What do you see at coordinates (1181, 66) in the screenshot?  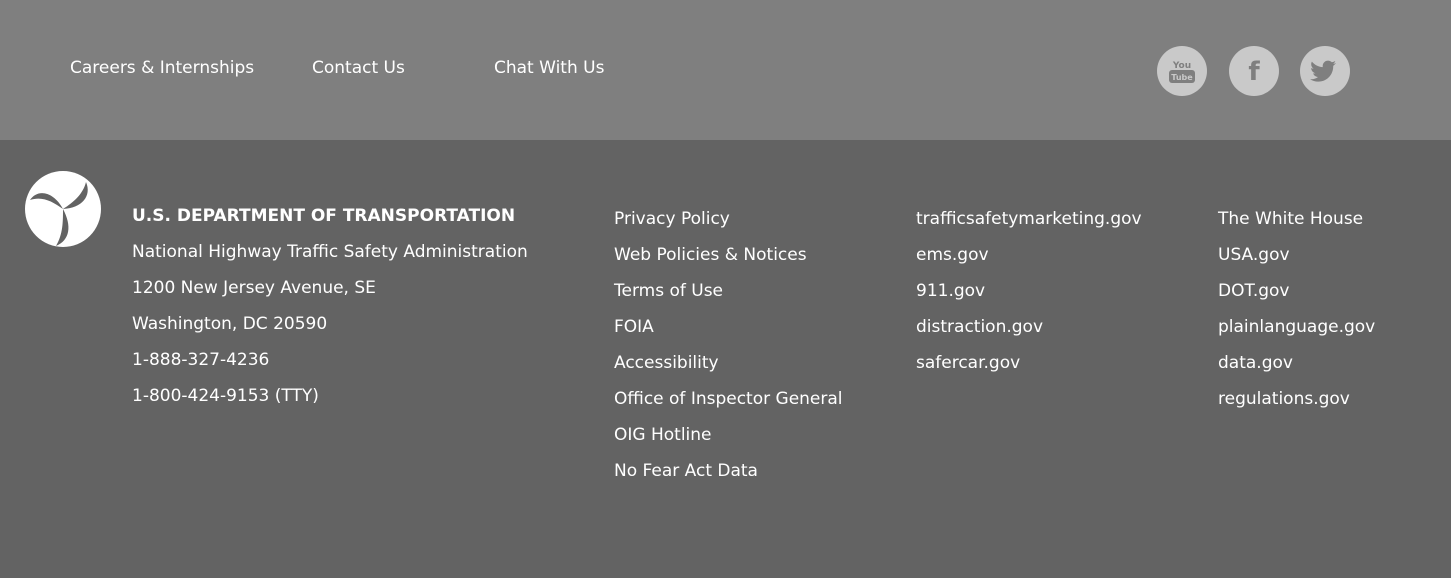 I see `svg-text: You` at bounding box center [1181, 66].